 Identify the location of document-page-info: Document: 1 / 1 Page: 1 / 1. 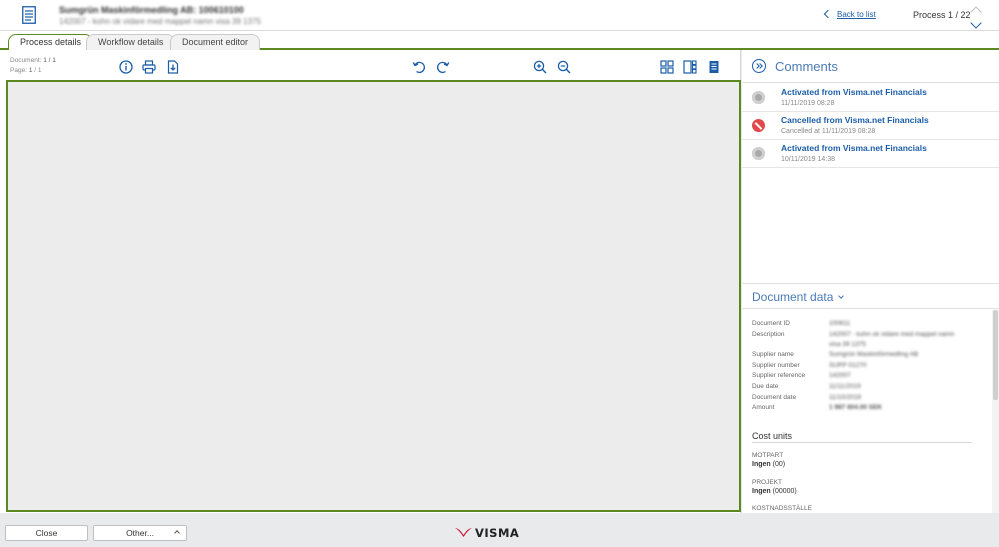
(33, 66).